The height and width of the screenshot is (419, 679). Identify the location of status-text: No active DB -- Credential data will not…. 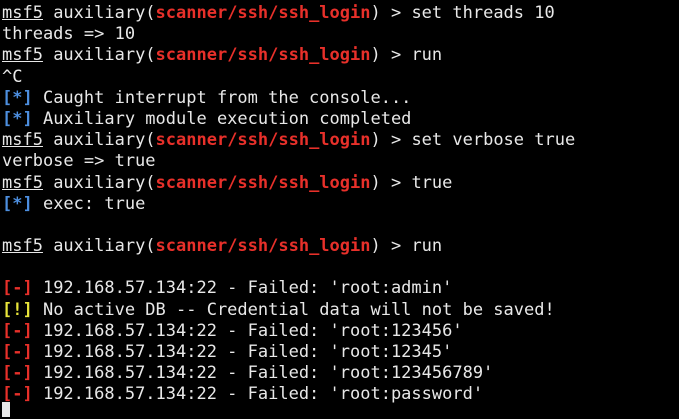
(293, 309).